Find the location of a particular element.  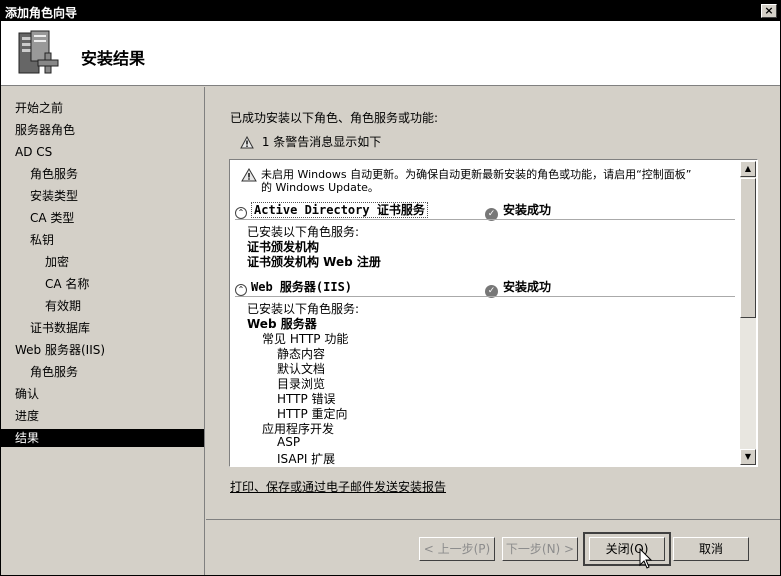

role-service-item: ISAPI 扩展 is located at coordinates (306, 458).